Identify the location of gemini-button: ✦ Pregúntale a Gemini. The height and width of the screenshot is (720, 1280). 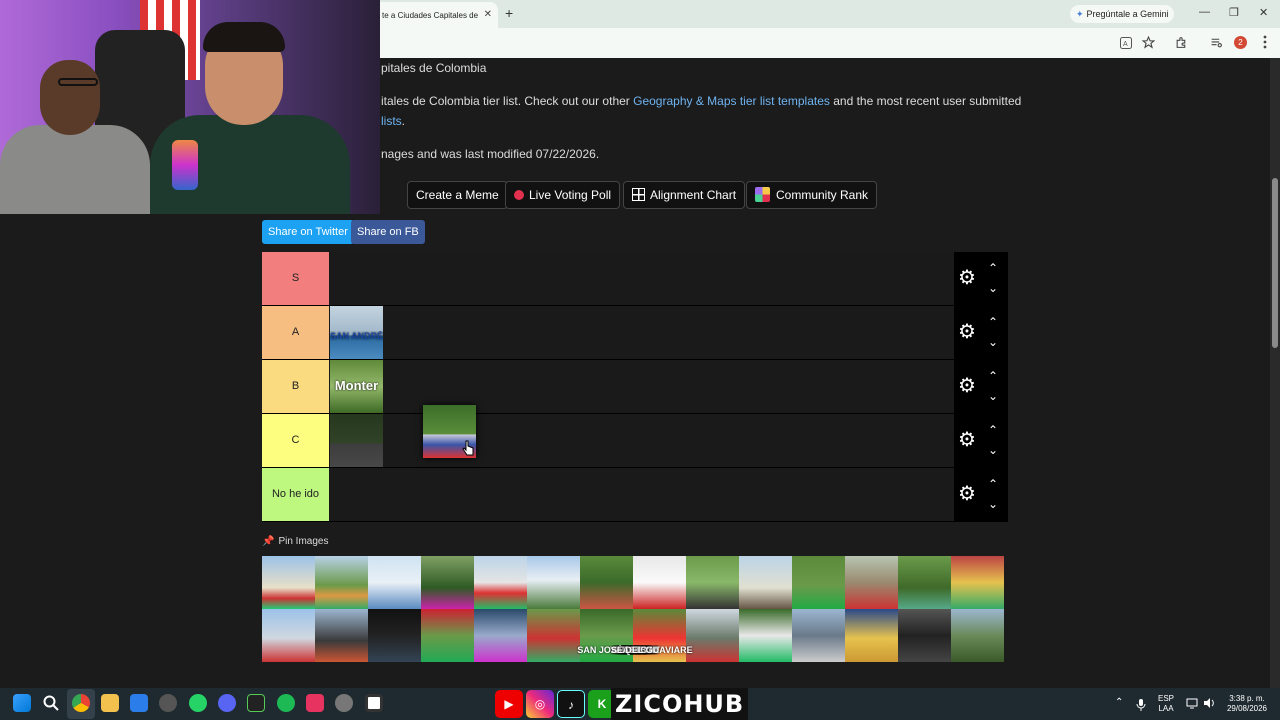
(1122, 14).